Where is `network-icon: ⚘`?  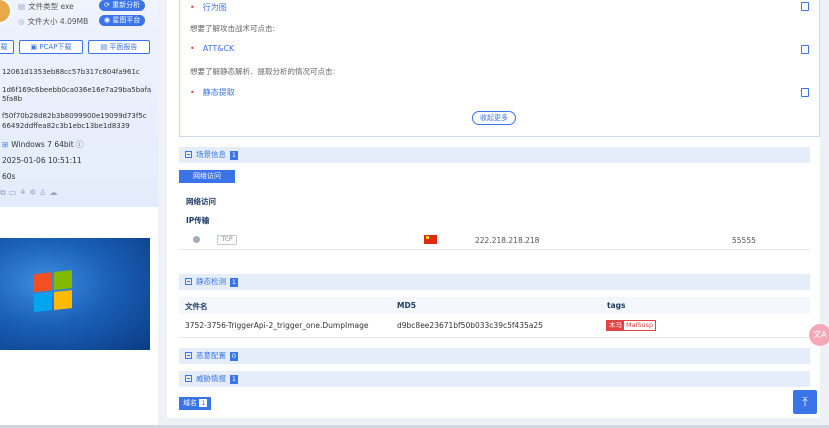 network-icon: ⚘ is located at coordinates (24, 192).